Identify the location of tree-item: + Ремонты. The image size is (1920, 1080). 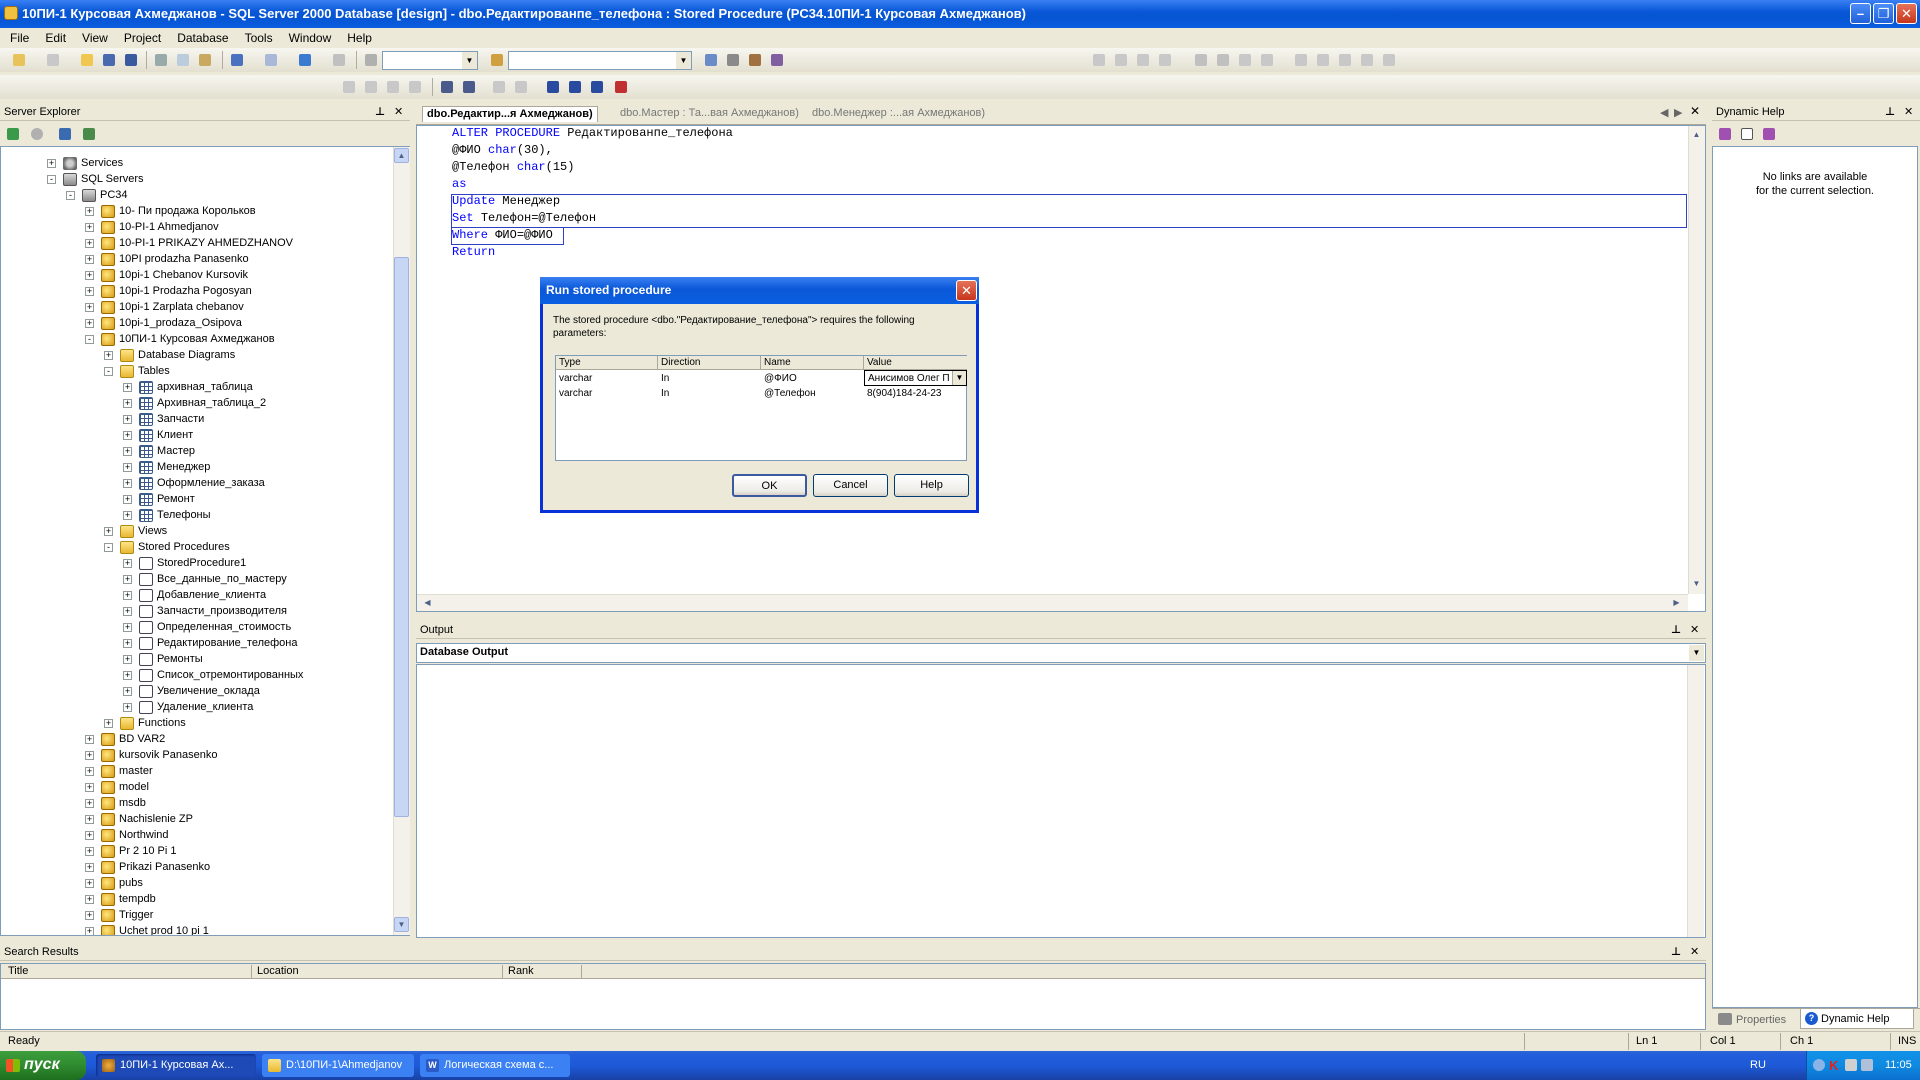
(197, 660).